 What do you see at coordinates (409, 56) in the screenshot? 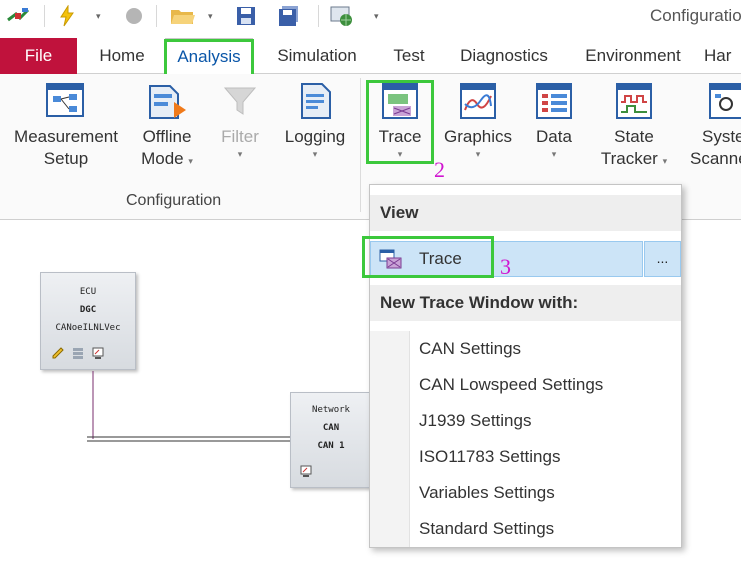
I see `tab-test: Test` at bounding box center [409, 56].